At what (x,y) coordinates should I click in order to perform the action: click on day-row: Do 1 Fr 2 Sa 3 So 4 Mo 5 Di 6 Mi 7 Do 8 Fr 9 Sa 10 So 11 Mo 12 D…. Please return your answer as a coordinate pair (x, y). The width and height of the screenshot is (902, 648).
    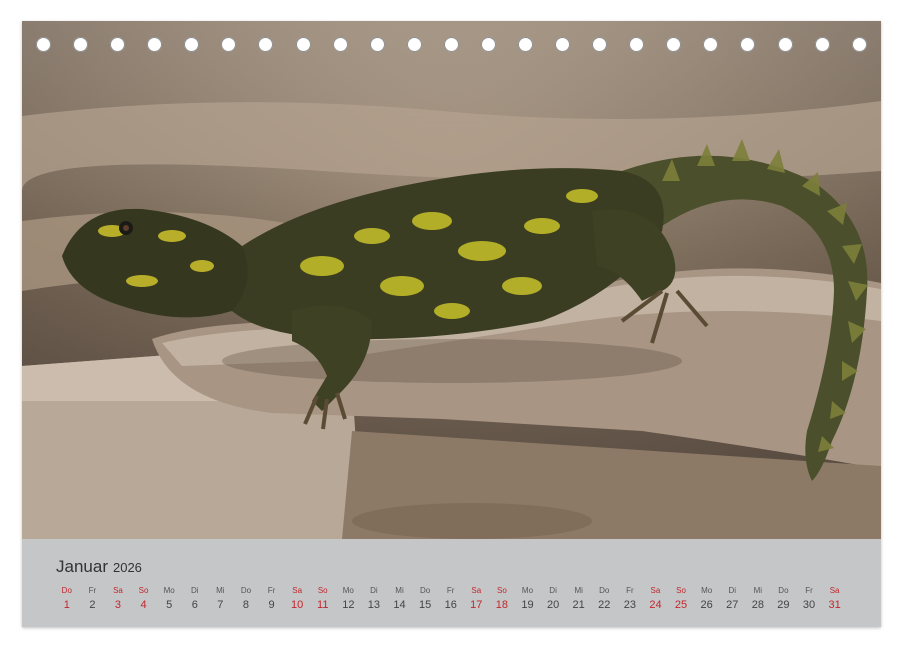
    Looking at the image, I should click on (454, 599).